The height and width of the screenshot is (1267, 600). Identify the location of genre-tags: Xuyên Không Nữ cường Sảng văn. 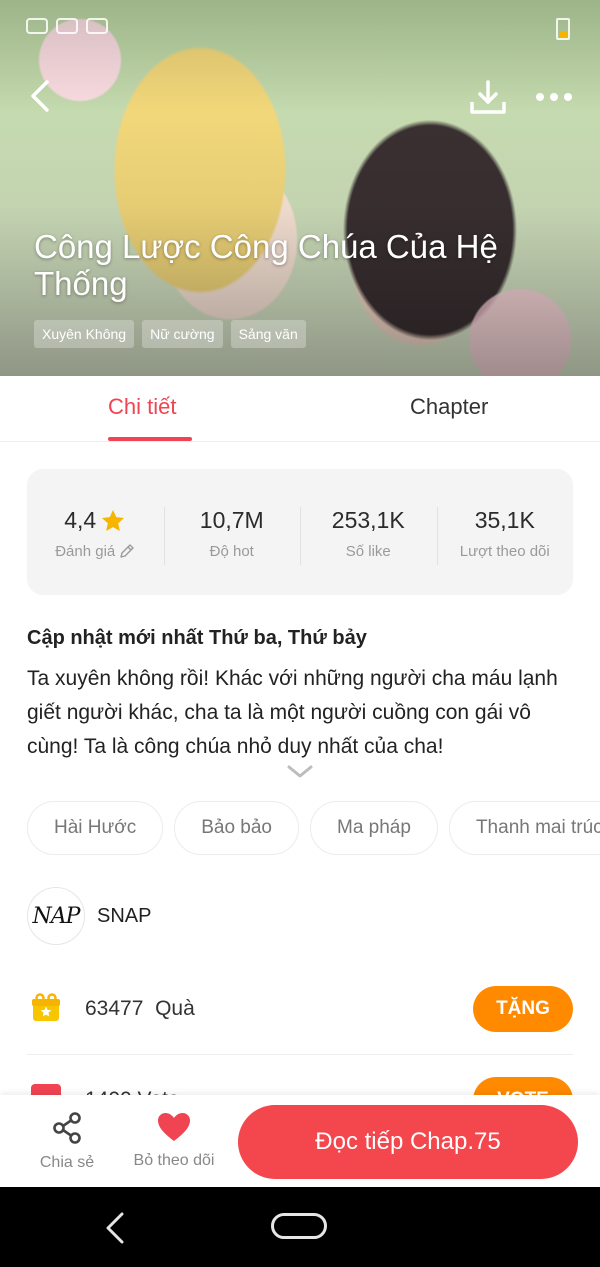
(170, 334).